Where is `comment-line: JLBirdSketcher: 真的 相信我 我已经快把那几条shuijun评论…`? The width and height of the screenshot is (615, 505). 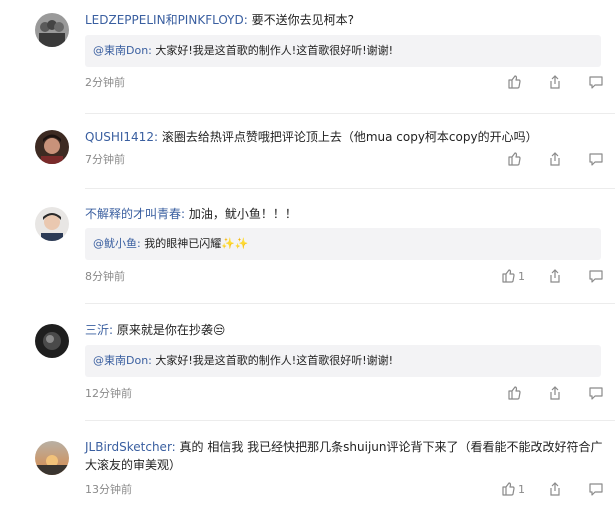
comment-line: JLBirdSketcher: 真的 相信我 我已经快把那几条shuijun评论… is located at coordinates (344, 456).